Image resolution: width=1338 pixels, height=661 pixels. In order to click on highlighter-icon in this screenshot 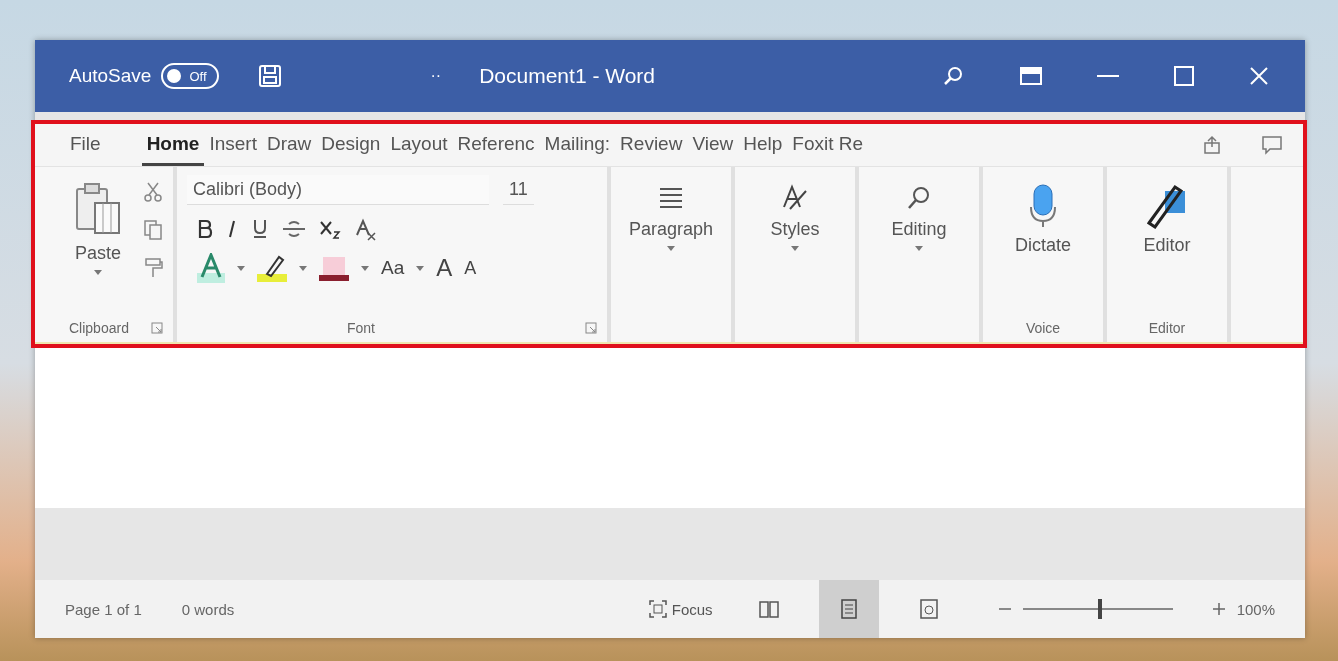, I will do `click(272, 268)`.